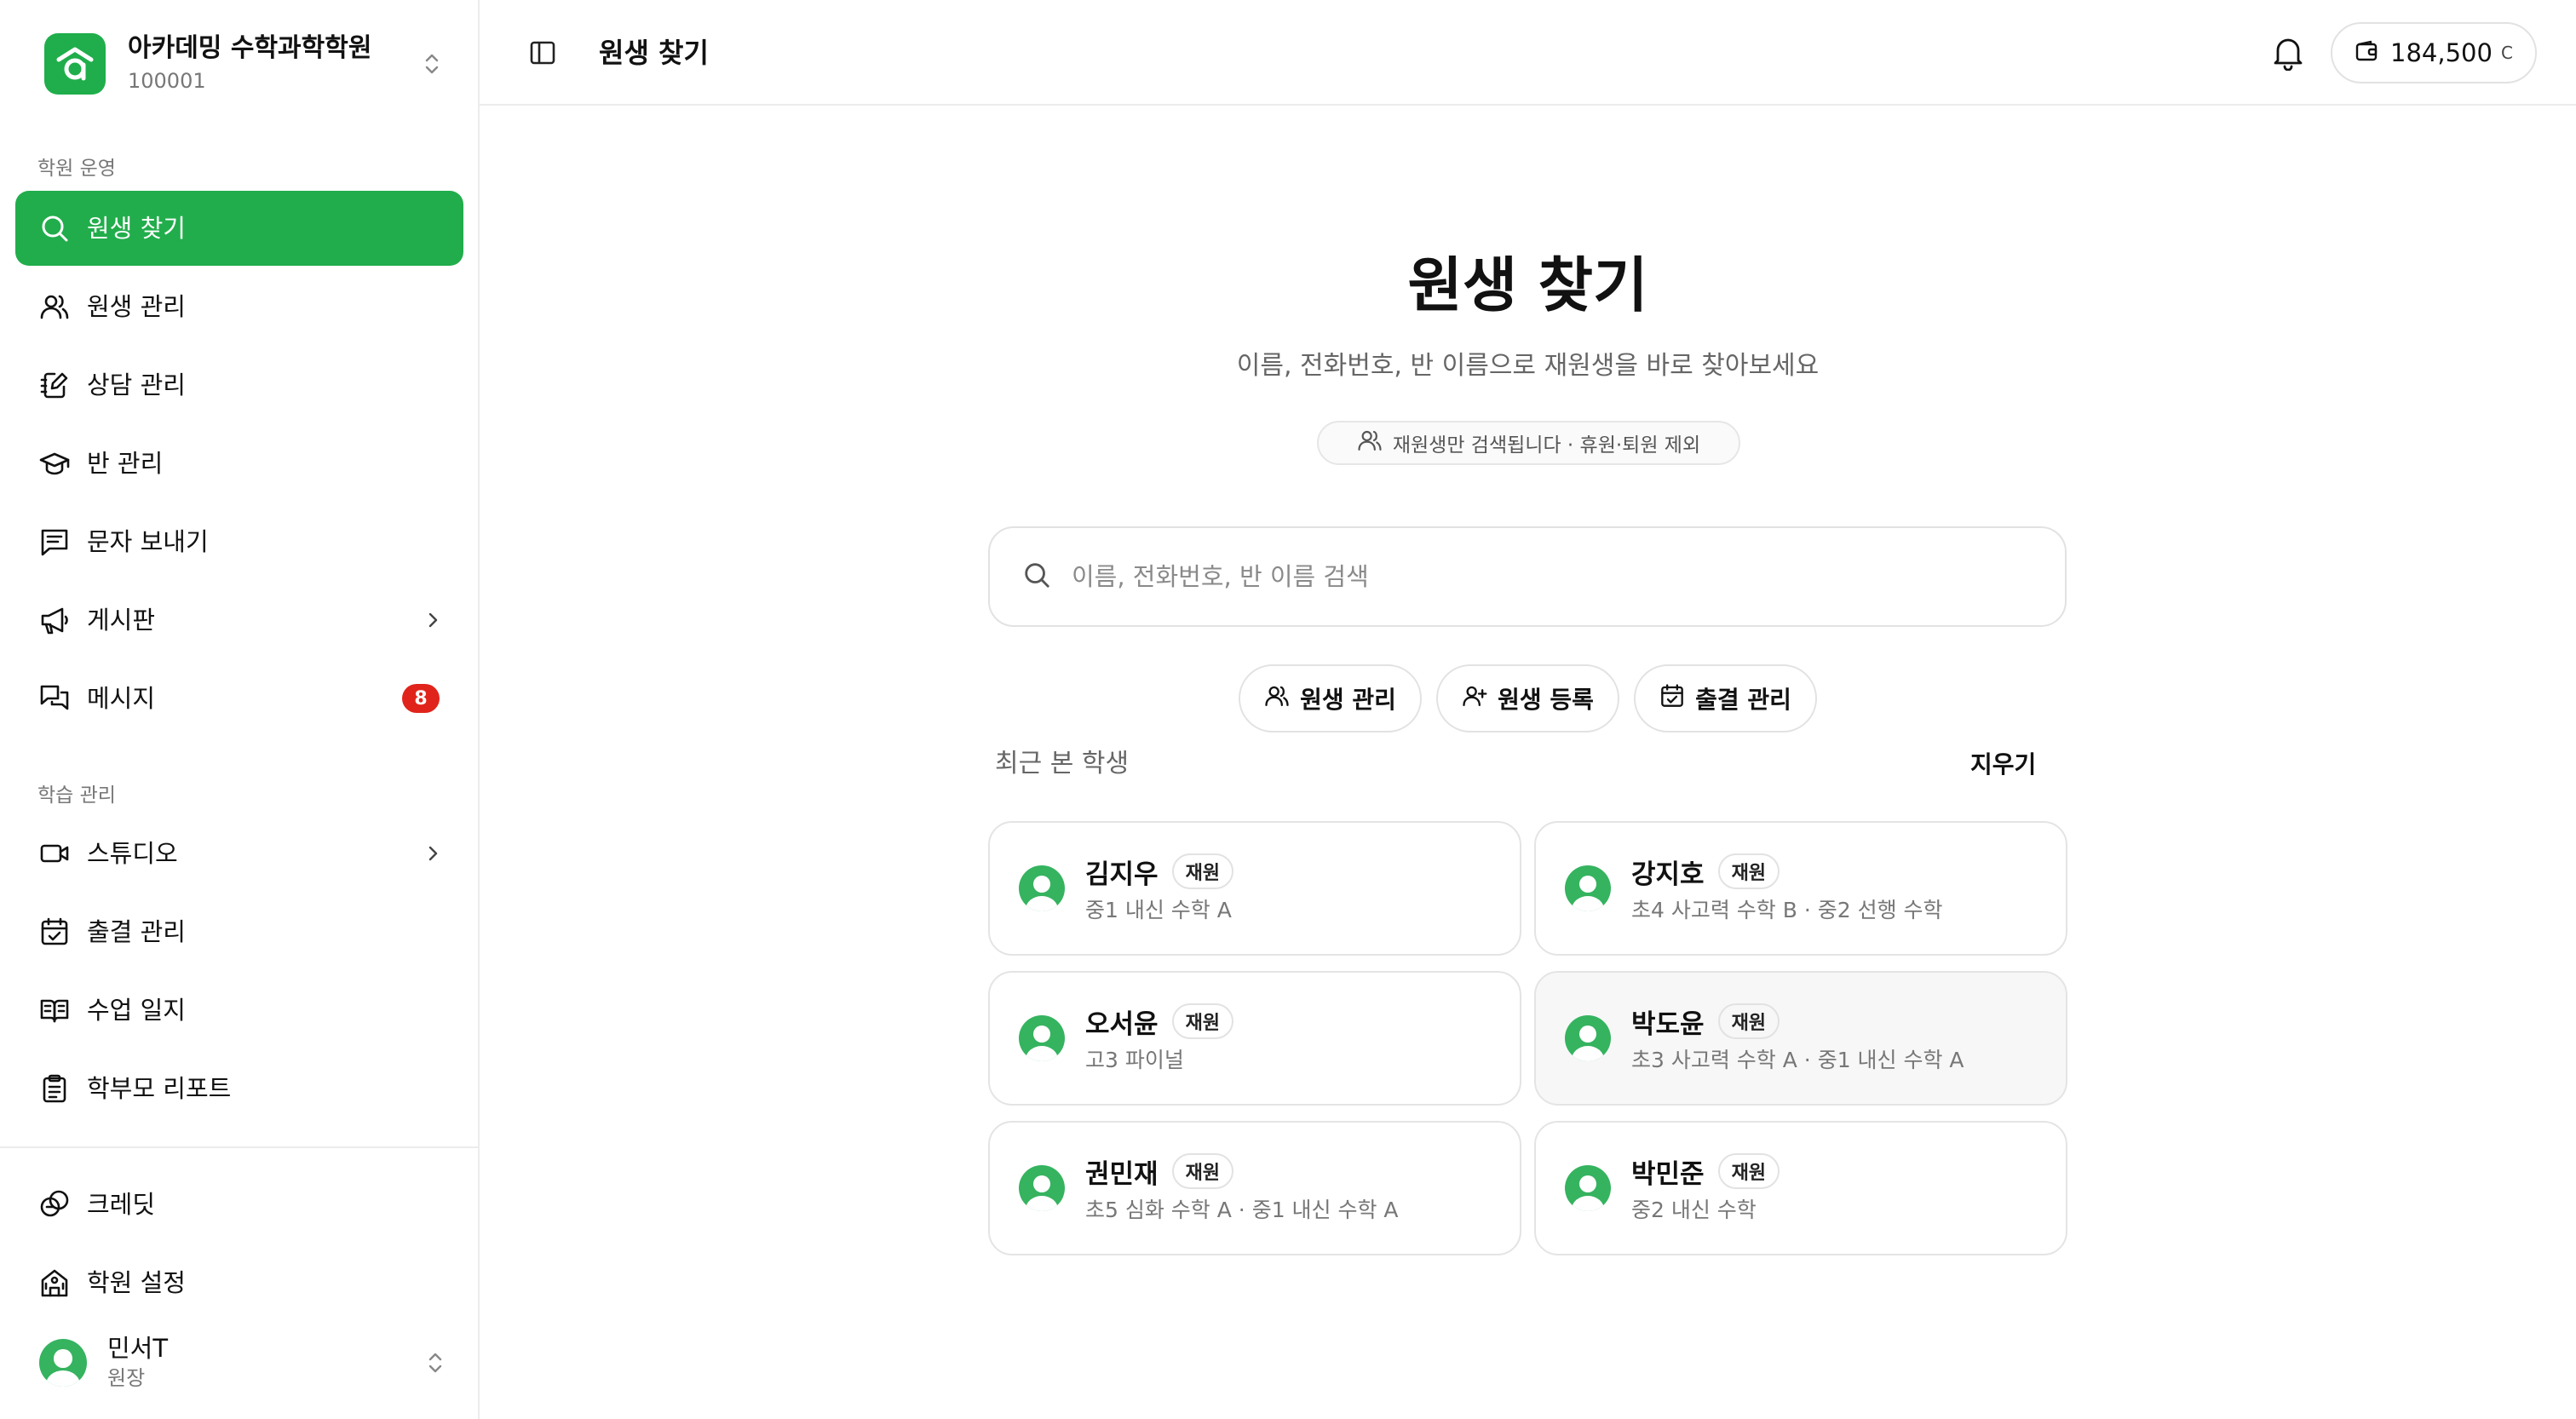 The width and height of the screenshot is (2576, 1419). I want to click on student-classes: 중2 내신 수학, so click(1694, 1210).